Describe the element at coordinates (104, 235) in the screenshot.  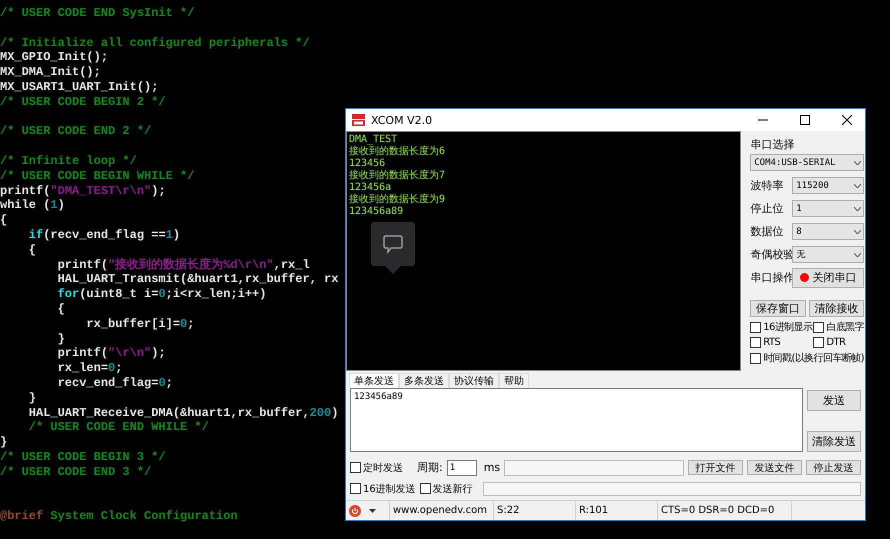
I see `code-line: if(recv_end_flag ==1)` at that location.